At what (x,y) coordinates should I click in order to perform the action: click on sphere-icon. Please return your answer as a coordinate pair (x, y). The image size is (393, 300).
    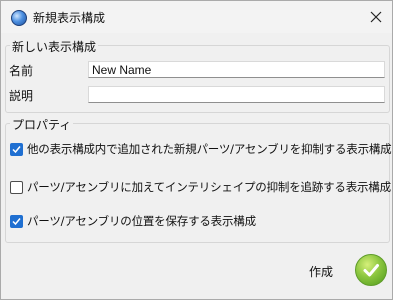
    Looking at the image, I should click on (19, 18).